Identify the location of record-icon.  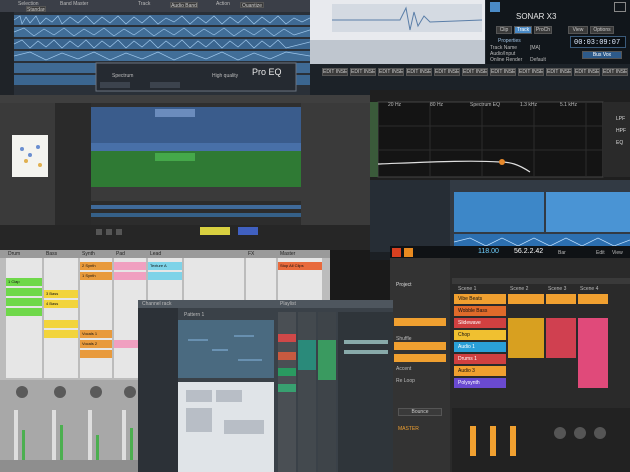
(396, 252).